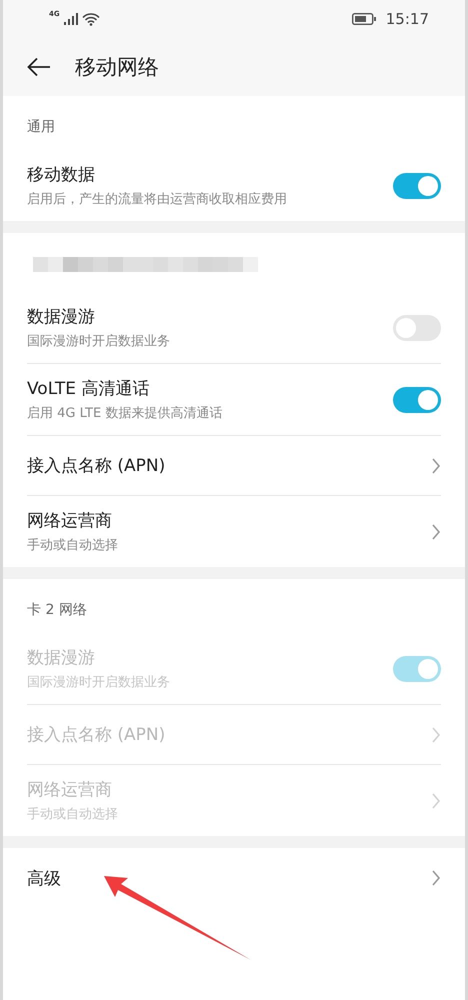  Describe the element at coordinates (125, 413) in the screenshot. I see `setting-description: 启用 4G LTE 数据来提供高清通话` at that location.